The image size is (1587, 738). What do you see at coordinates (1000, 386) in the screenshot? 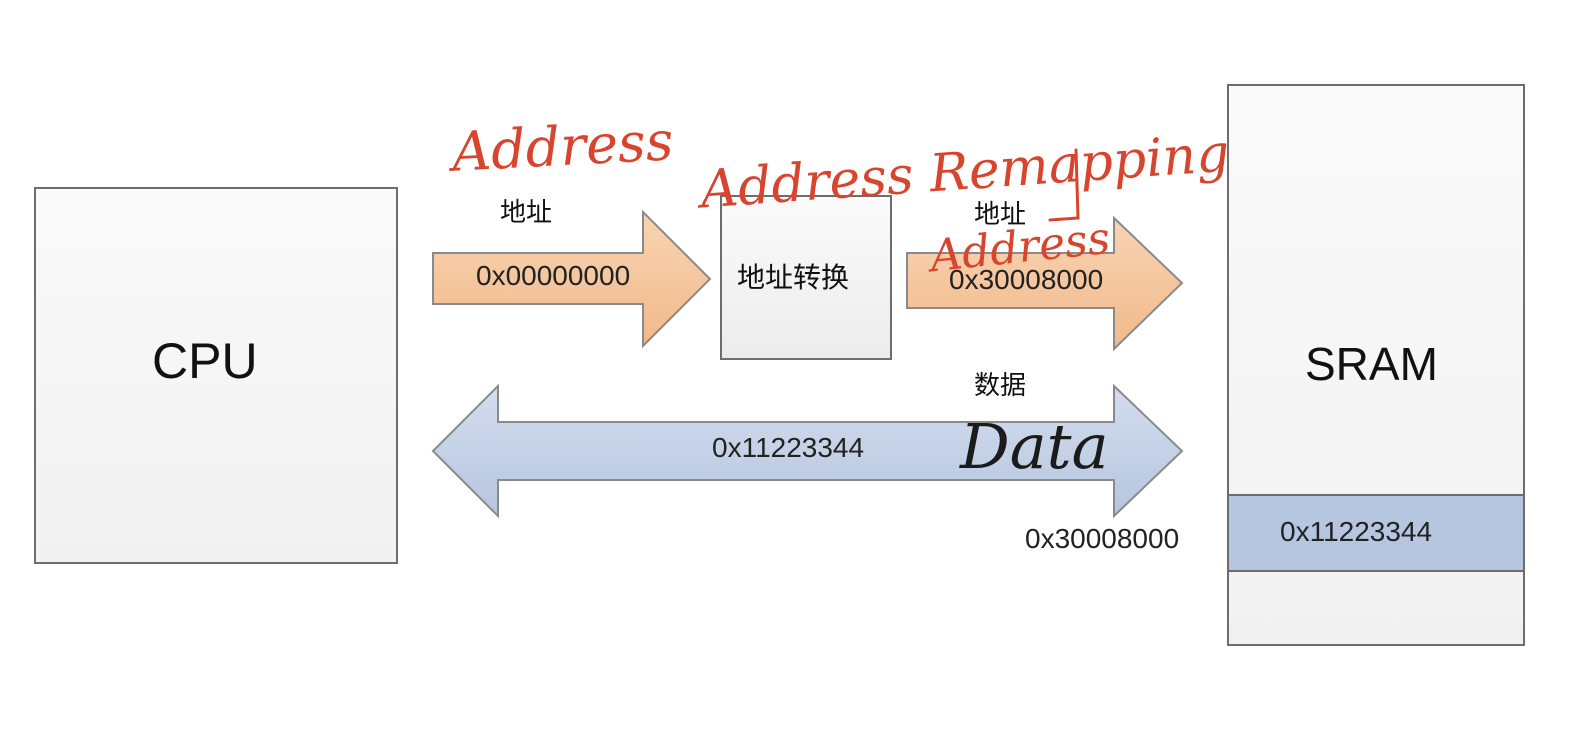
I see `data-caption: 数据` at bounding box center [1000, 386].